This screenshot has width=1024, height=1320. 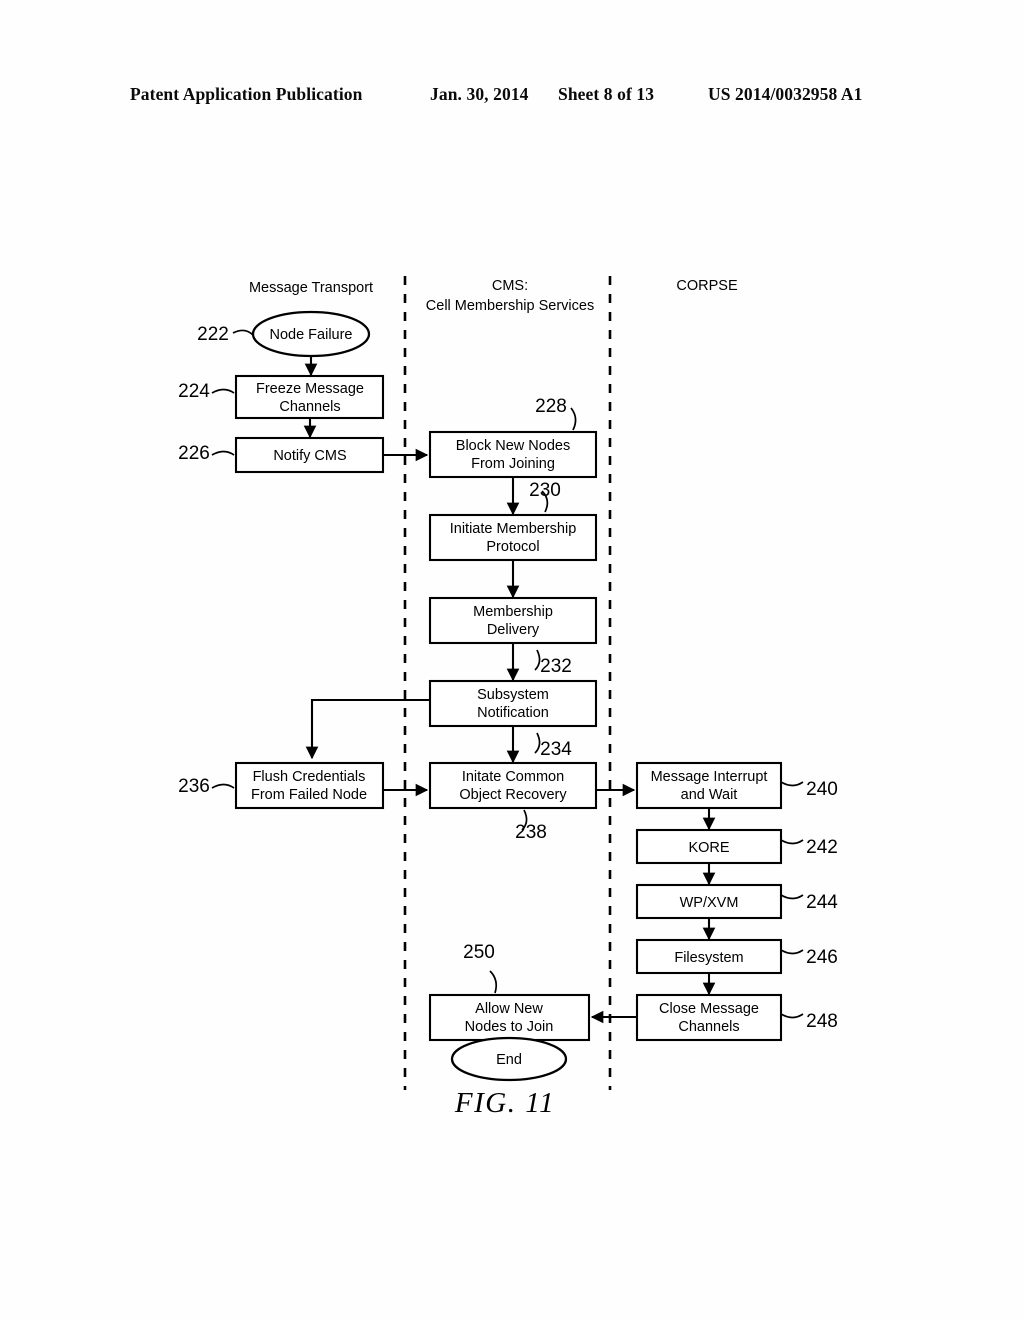 I want to click on lane-label-message-transport: Message Transport, so click(x=311, y=288).